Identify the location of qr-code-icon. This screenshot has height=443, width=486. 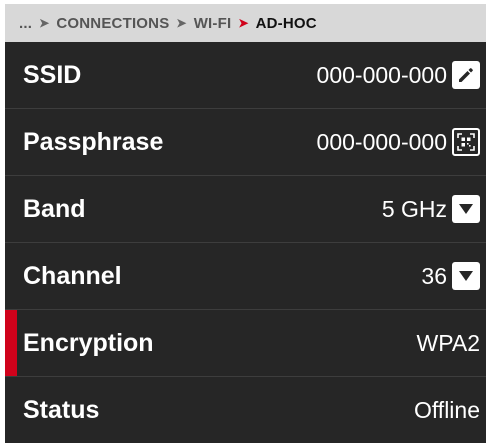
(466, 142).